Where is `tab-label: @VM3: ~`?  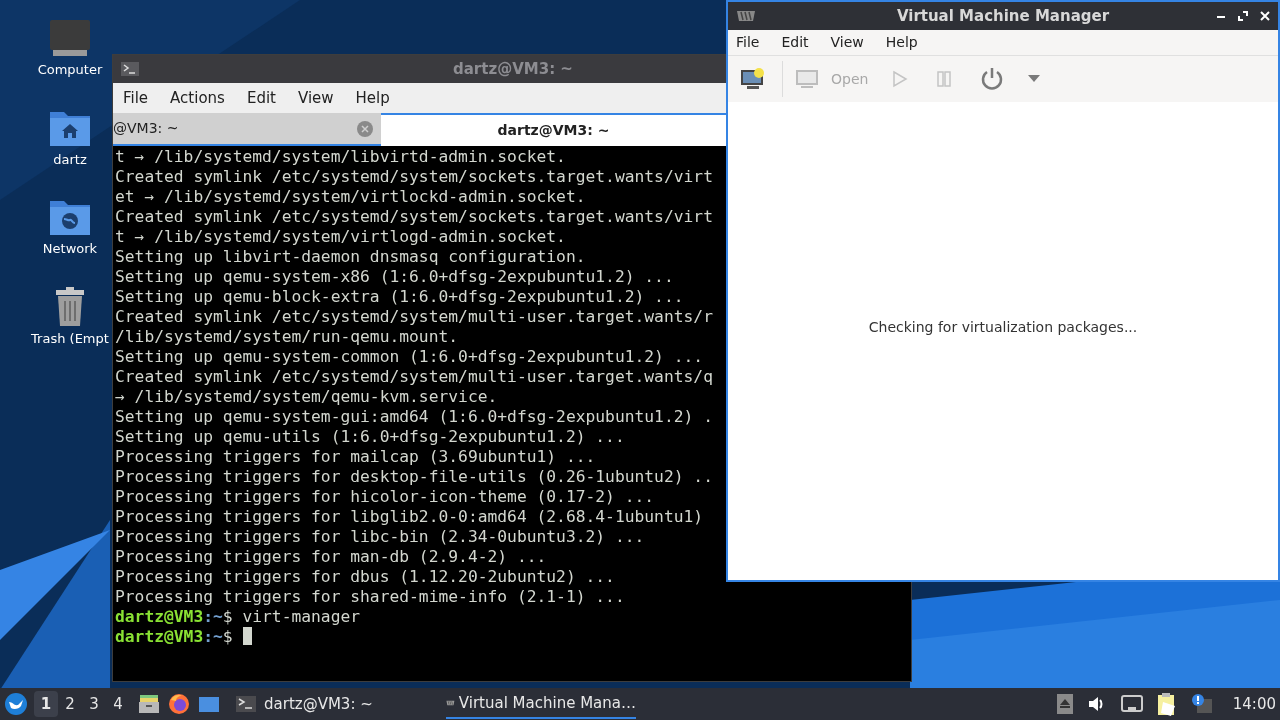 tab-label: @VM3: ~ is located at coordinates (146, 128).